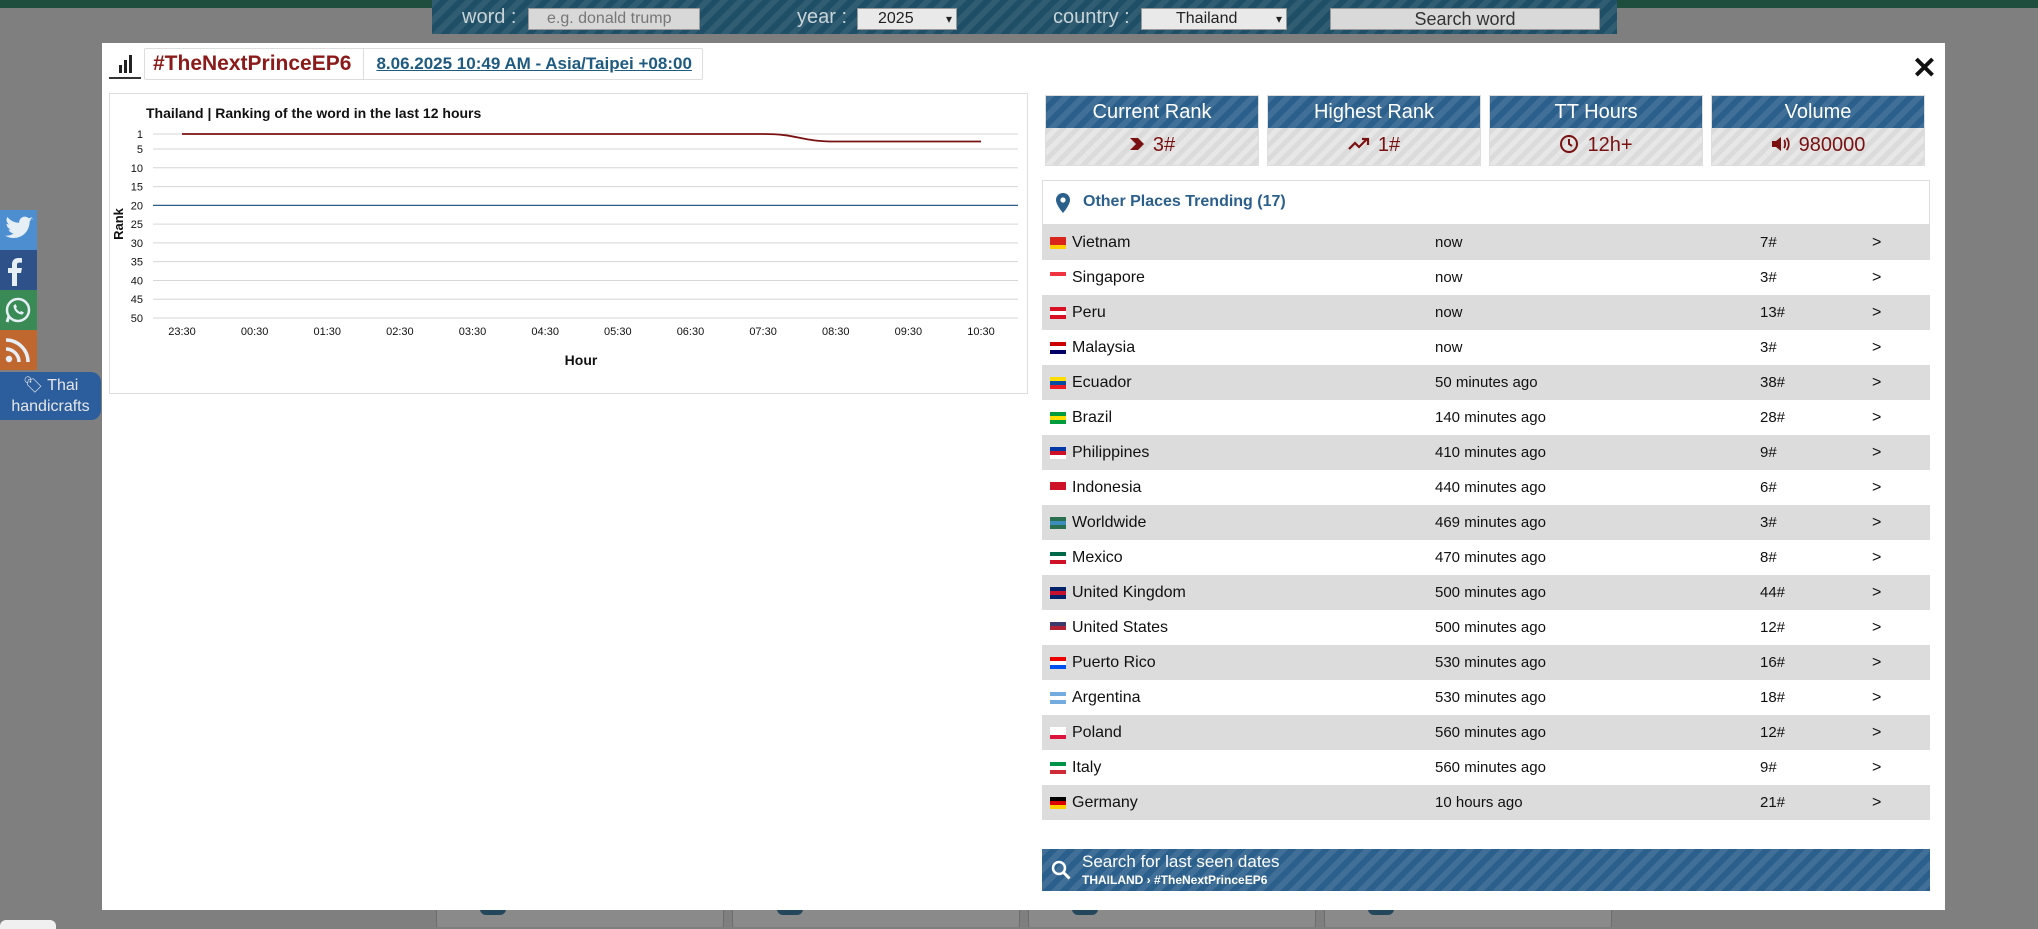  What do you see at coordinates (1486, 732) in the screenshot?
I see `list-item: Poland 560 minutes ago 12# >` at bounding box center [1486, 732].